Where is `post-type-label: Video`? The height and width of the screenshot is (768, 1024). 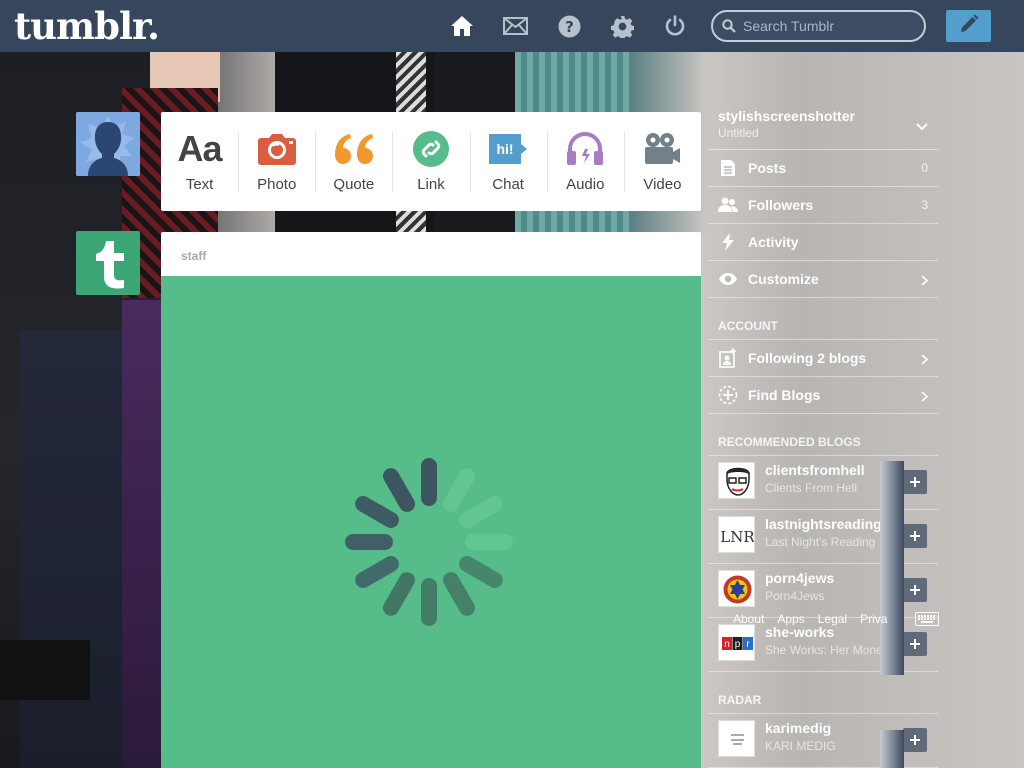 post-type-label: Video is located at coordinates (662, 184).